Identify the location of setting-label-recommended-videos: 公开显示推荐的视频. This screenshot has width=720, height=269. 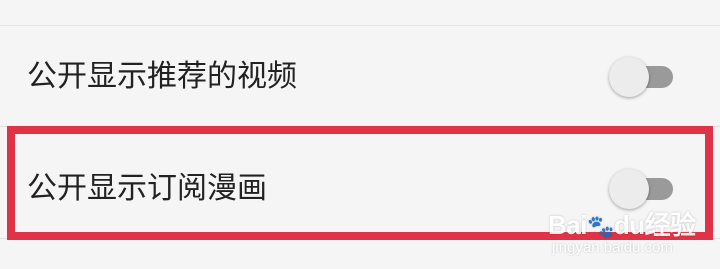
(162, 76).